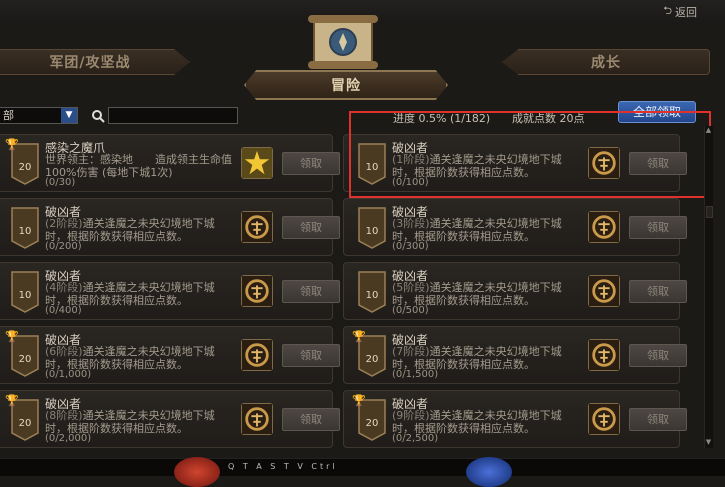  Describe the element at coordinates (686, 12) in the screenshot. I see `back-label: 返回` at that location.